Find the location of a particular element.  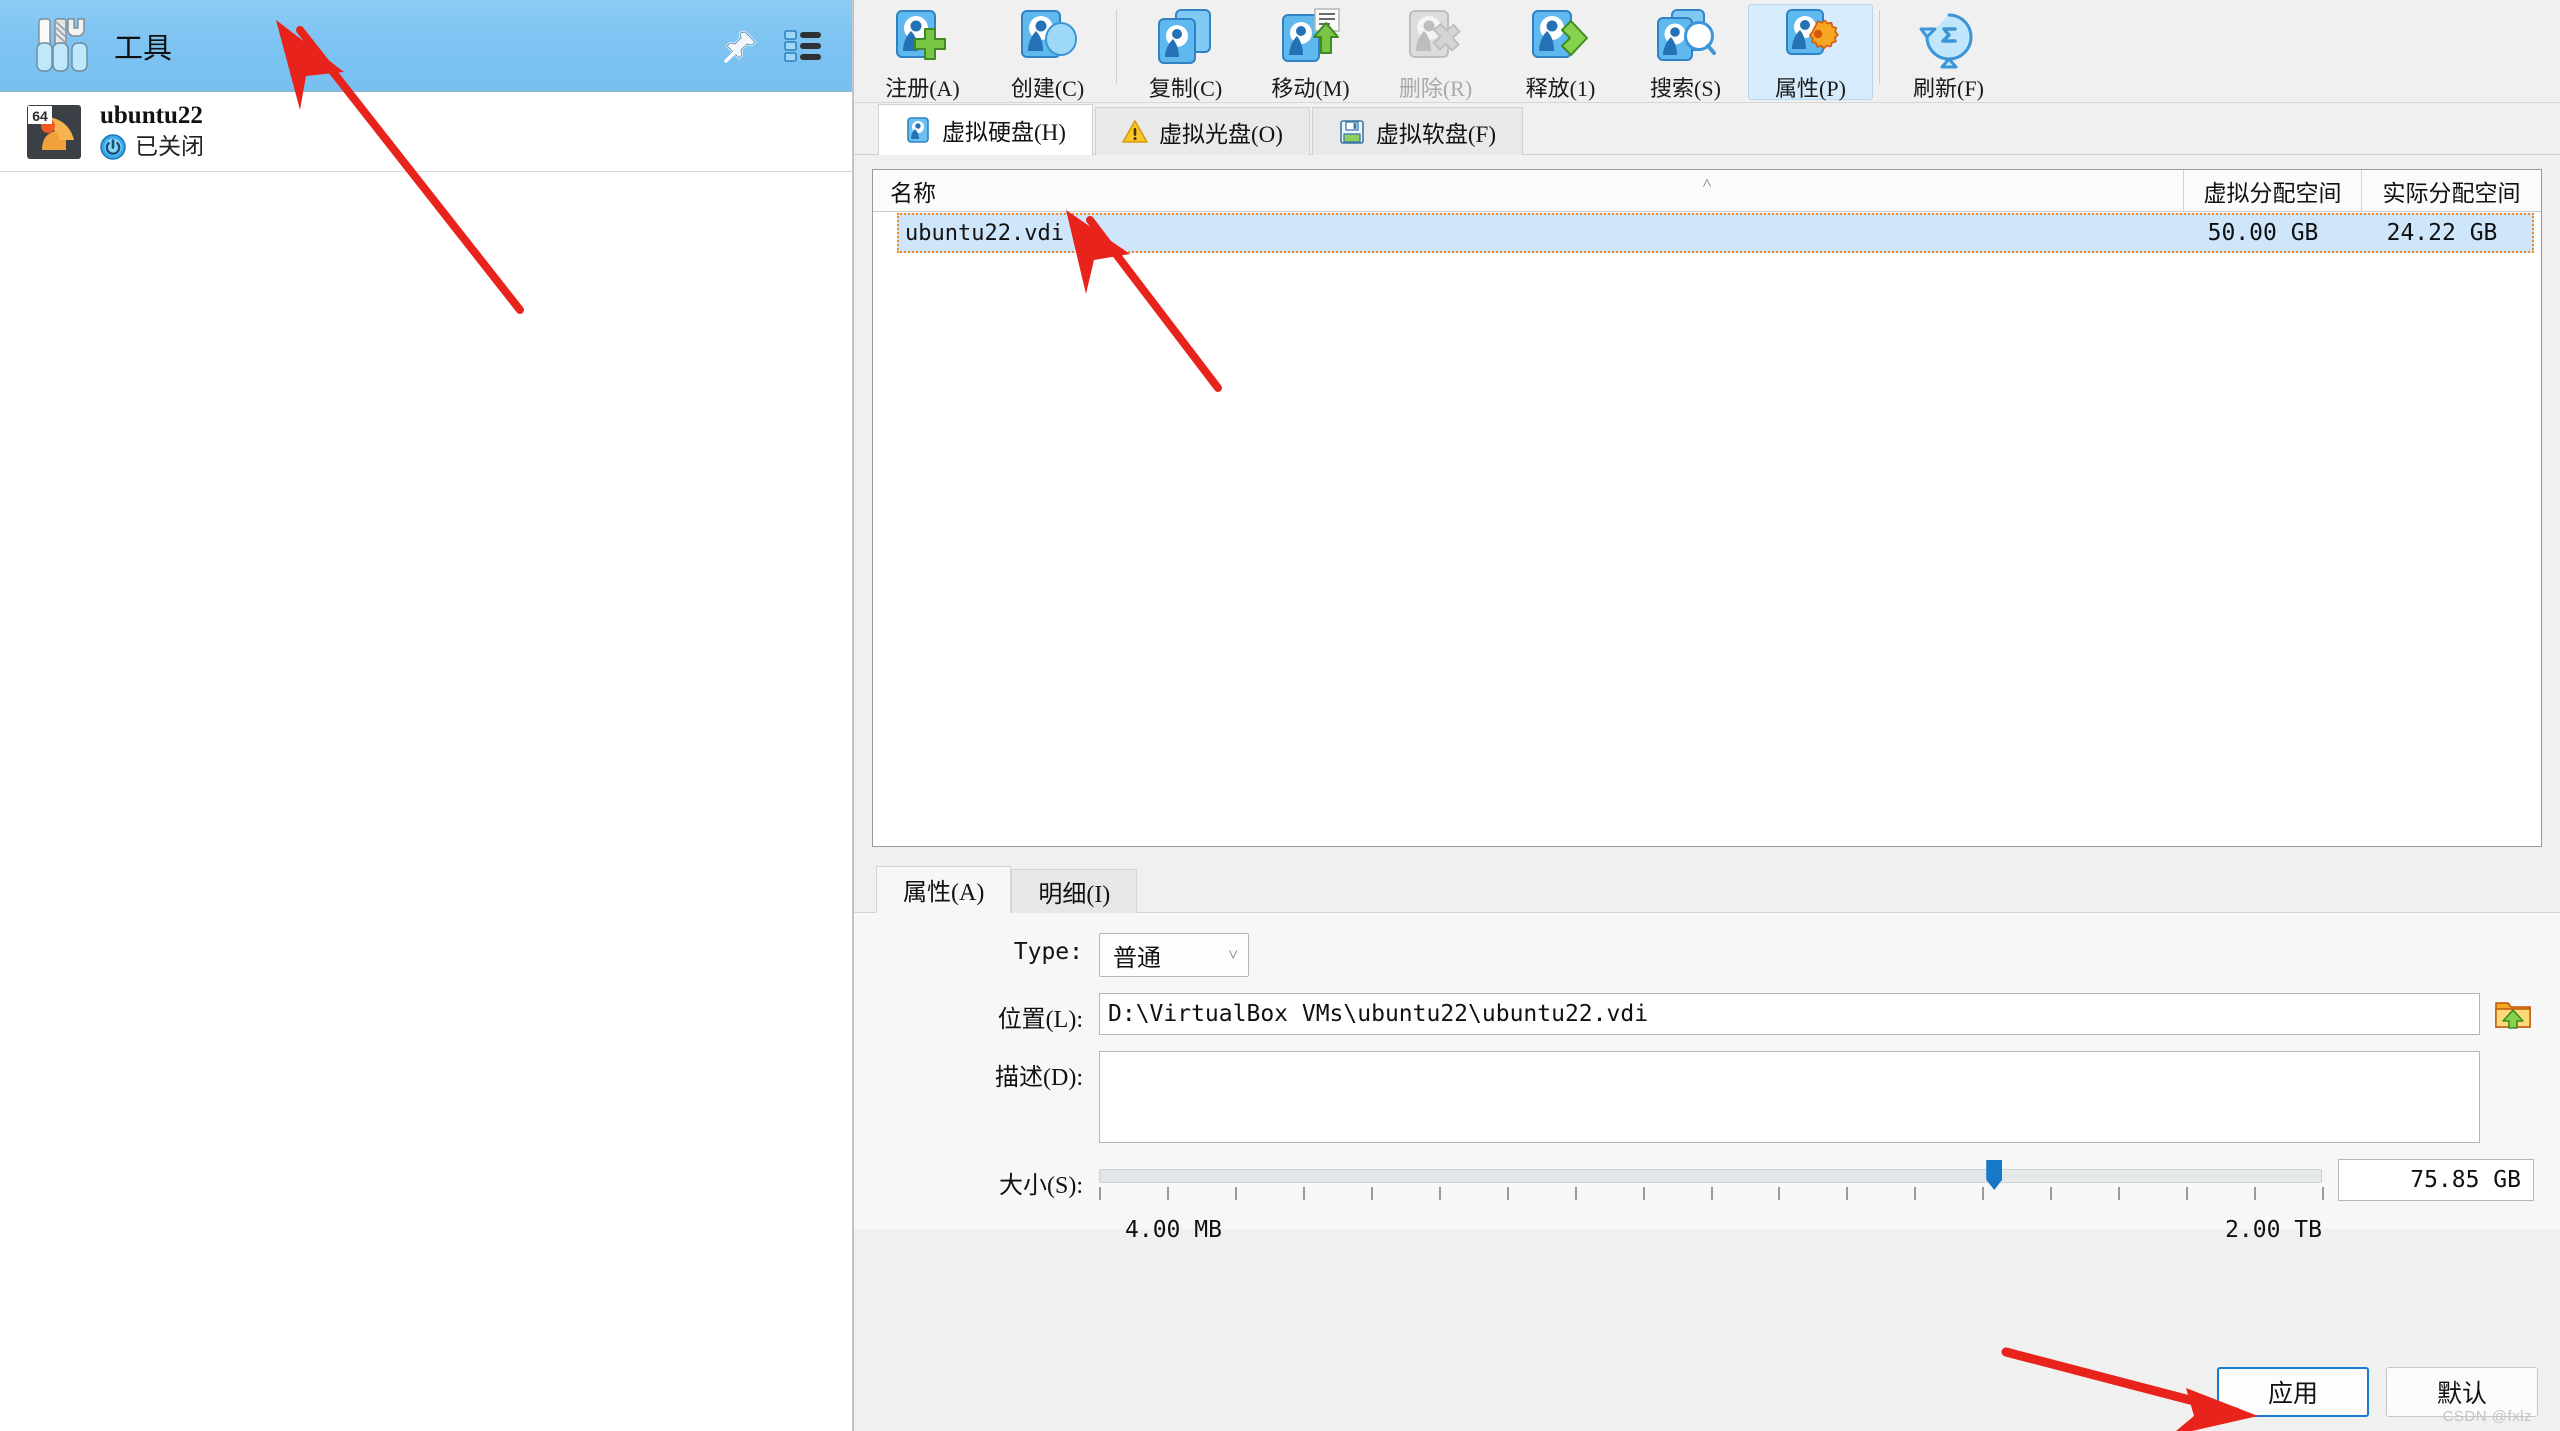

ubuntu-vm-icon: 64 is located at coordinates (54, 132).